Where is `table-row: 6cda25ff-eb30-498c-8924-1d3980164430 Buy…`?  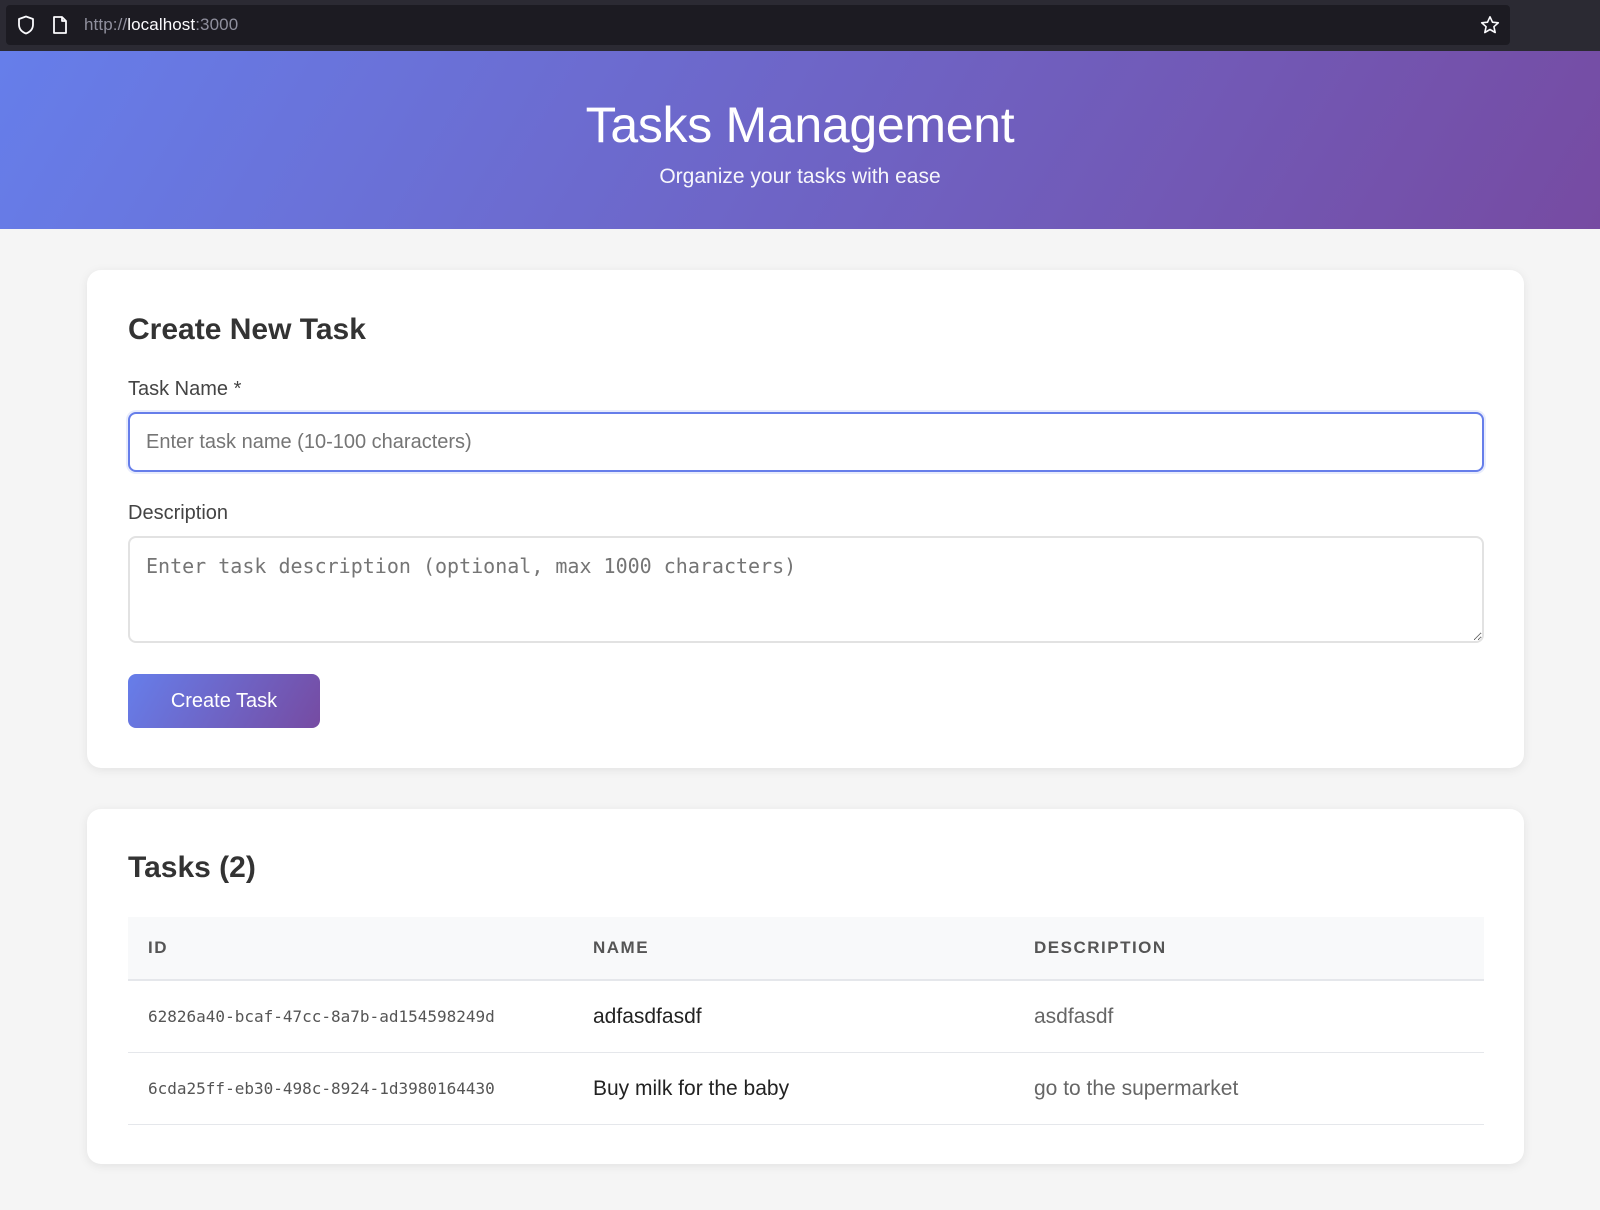 table-row: 6cda25ff-eb30-498c-8924-1d3980164430 Buy… is located at coordinates (806, 1089).